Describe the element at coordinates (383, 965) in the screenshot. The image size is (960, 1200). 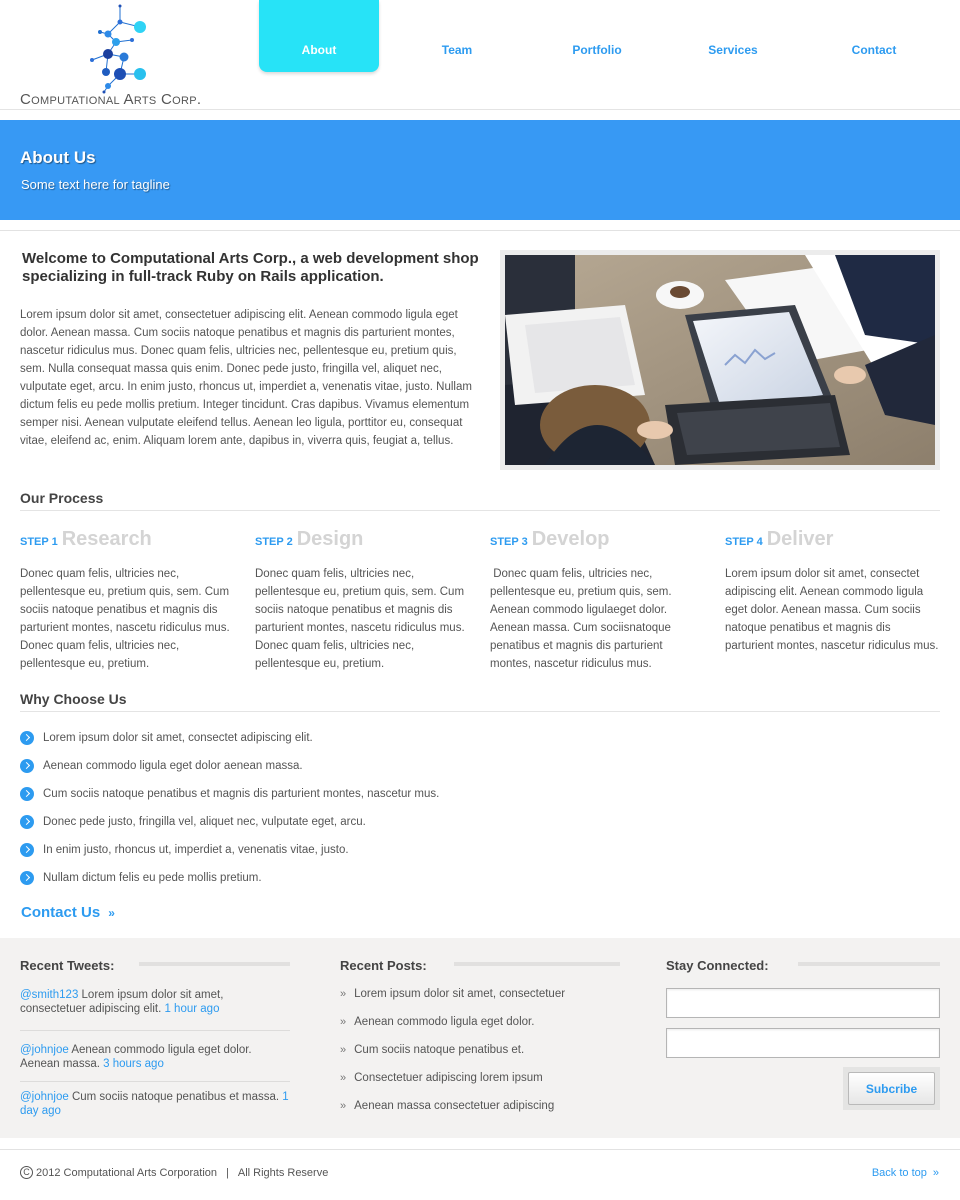
I see `posts-title: Recent Posts:` at that location.